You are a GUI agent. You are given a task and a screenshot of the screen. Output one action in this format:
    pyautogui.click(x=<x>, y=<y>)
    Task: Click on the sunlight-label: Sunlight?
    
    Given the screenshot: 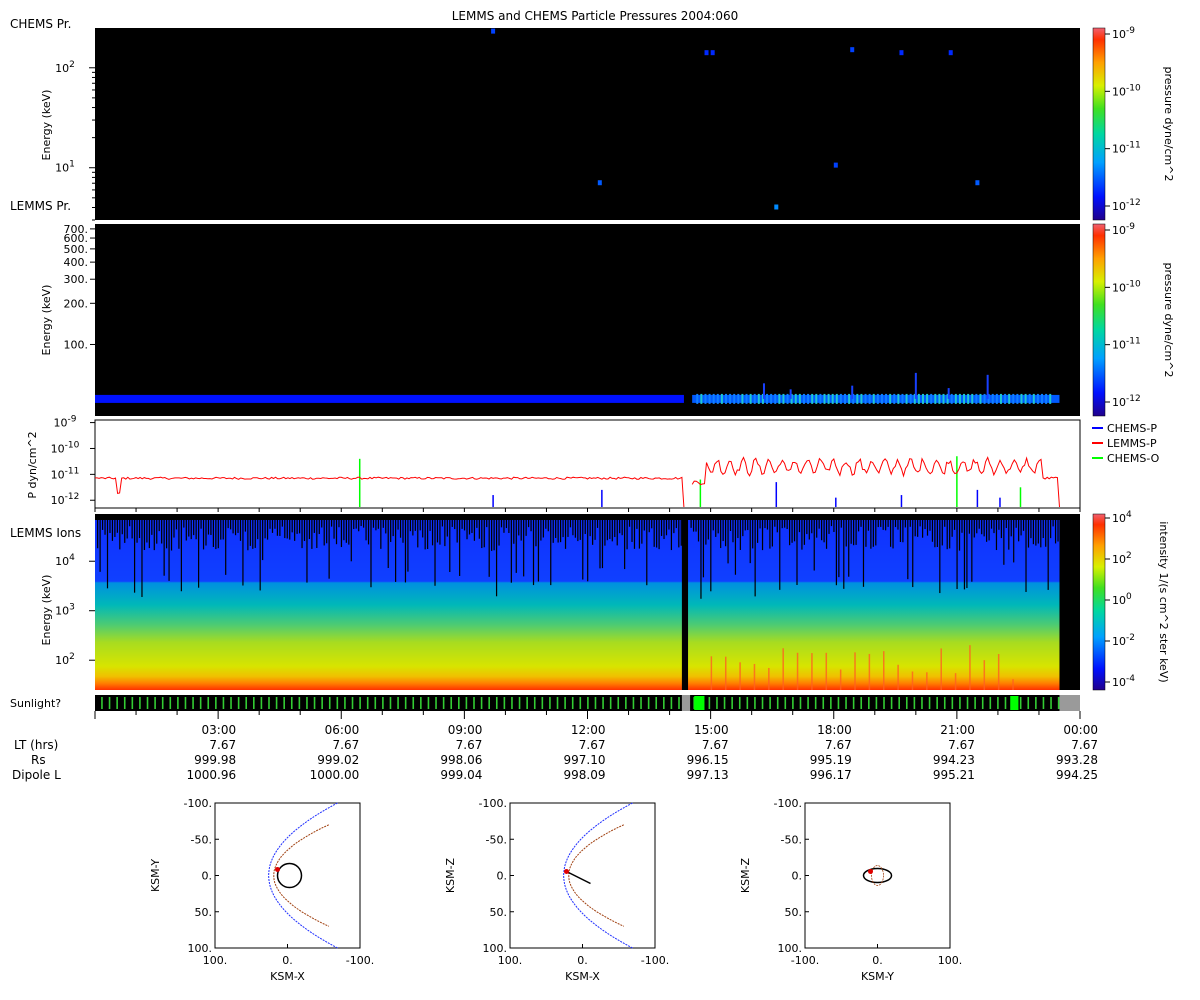 What is the action you would take?
    pyautogui.click(x=35, y=703)
    